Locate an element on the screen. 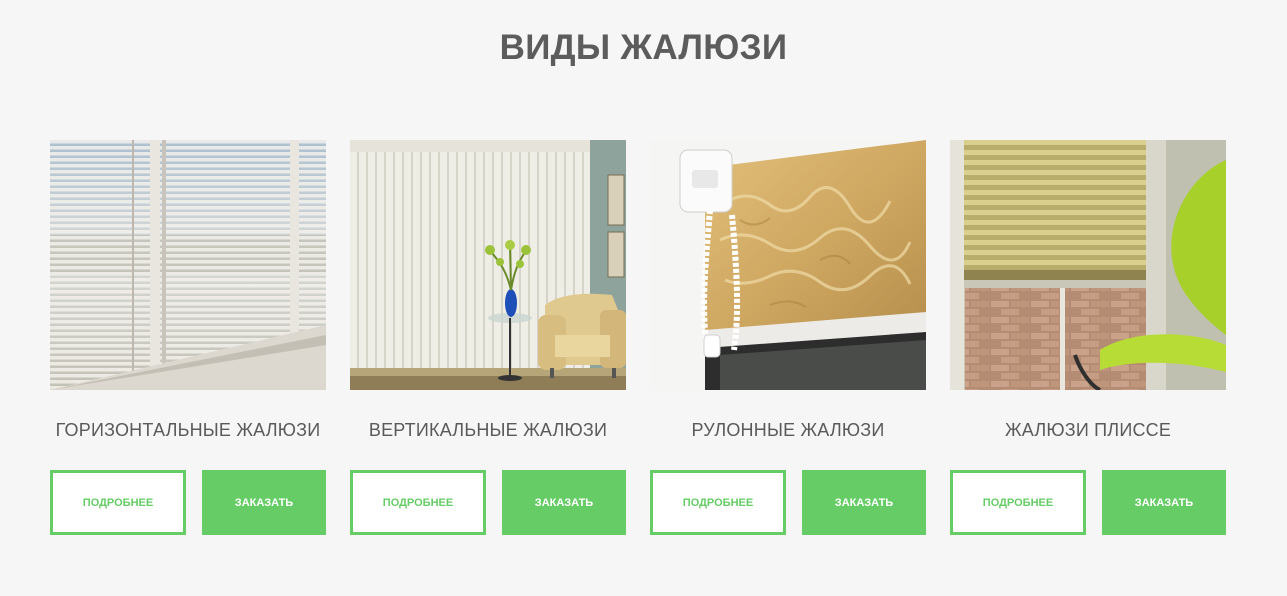  roller-blinds-illustration is located at coordinates (788, 265).